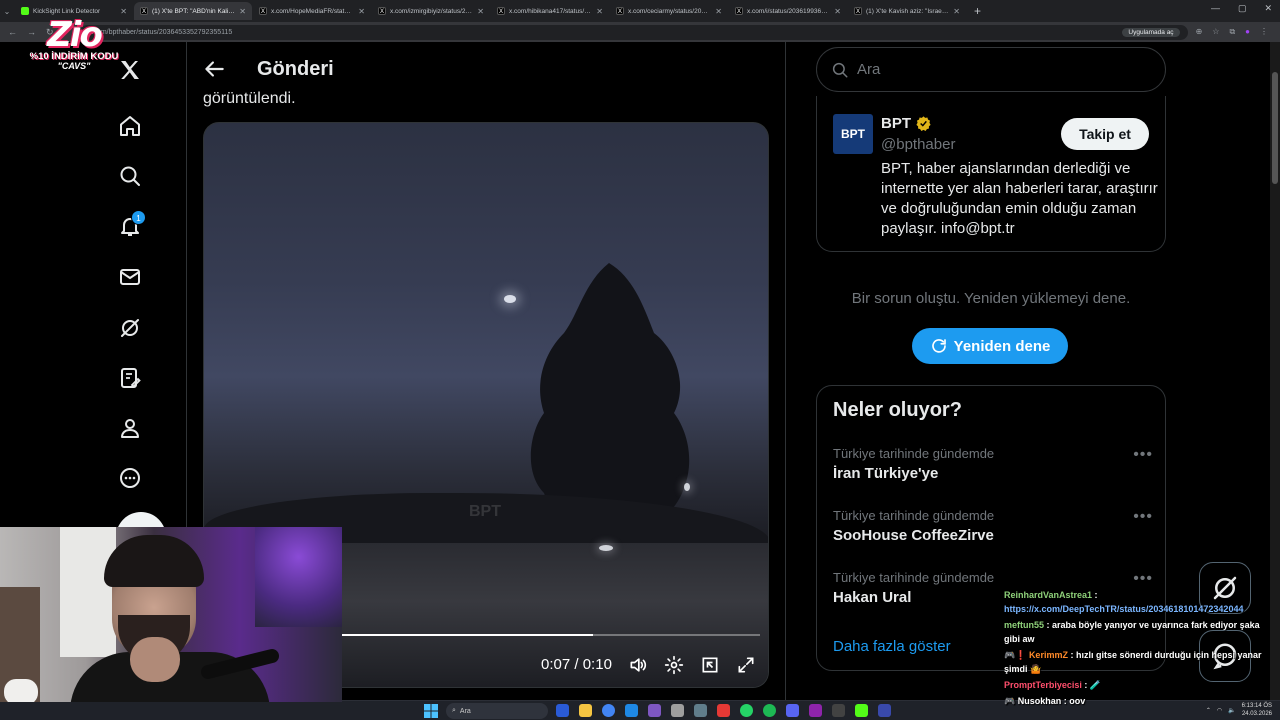 This screenshot has width=1280, height=720. What do you see at coordinates (606, 548) in the screenshot?
I see `video-ground-light` at bounding box center [606, 548].